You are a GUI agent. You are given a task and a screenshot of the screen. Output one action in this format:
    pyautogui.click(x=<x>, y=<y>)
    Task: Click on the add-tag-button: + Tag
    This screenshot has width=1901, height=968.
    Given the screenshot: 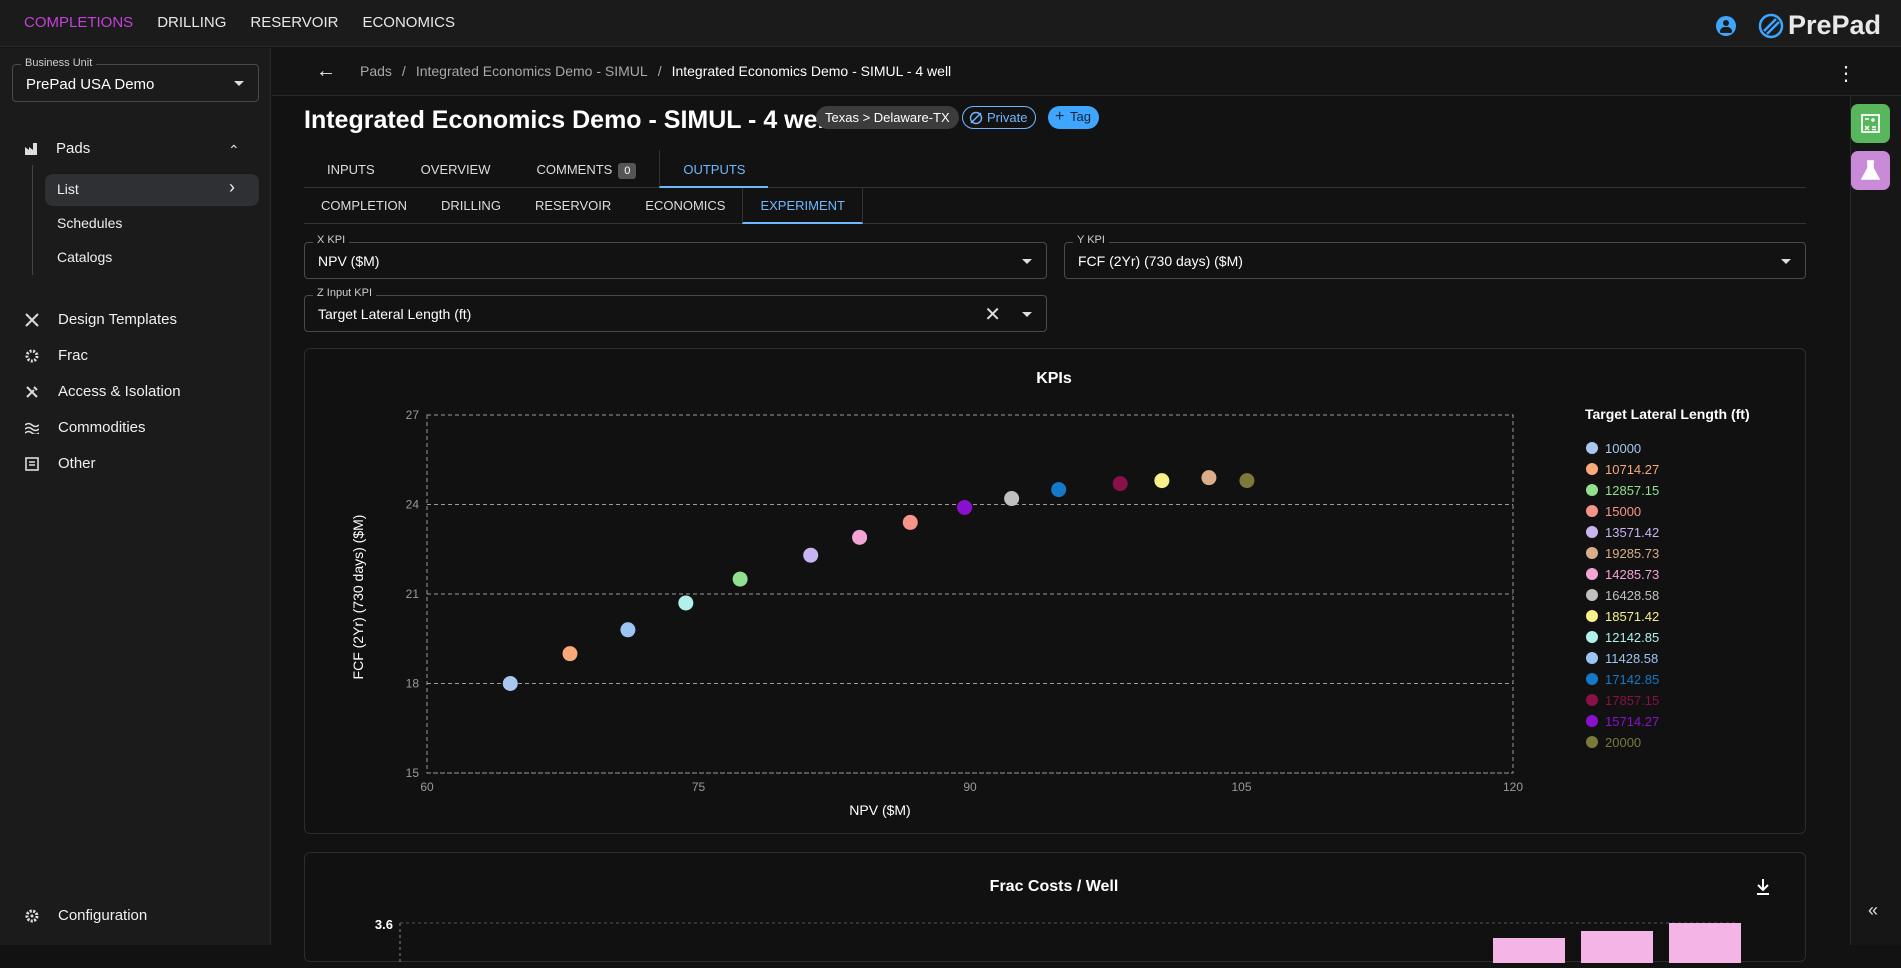 What is the action you would take?
    pyautogui.click(x=1073, y=117)
    